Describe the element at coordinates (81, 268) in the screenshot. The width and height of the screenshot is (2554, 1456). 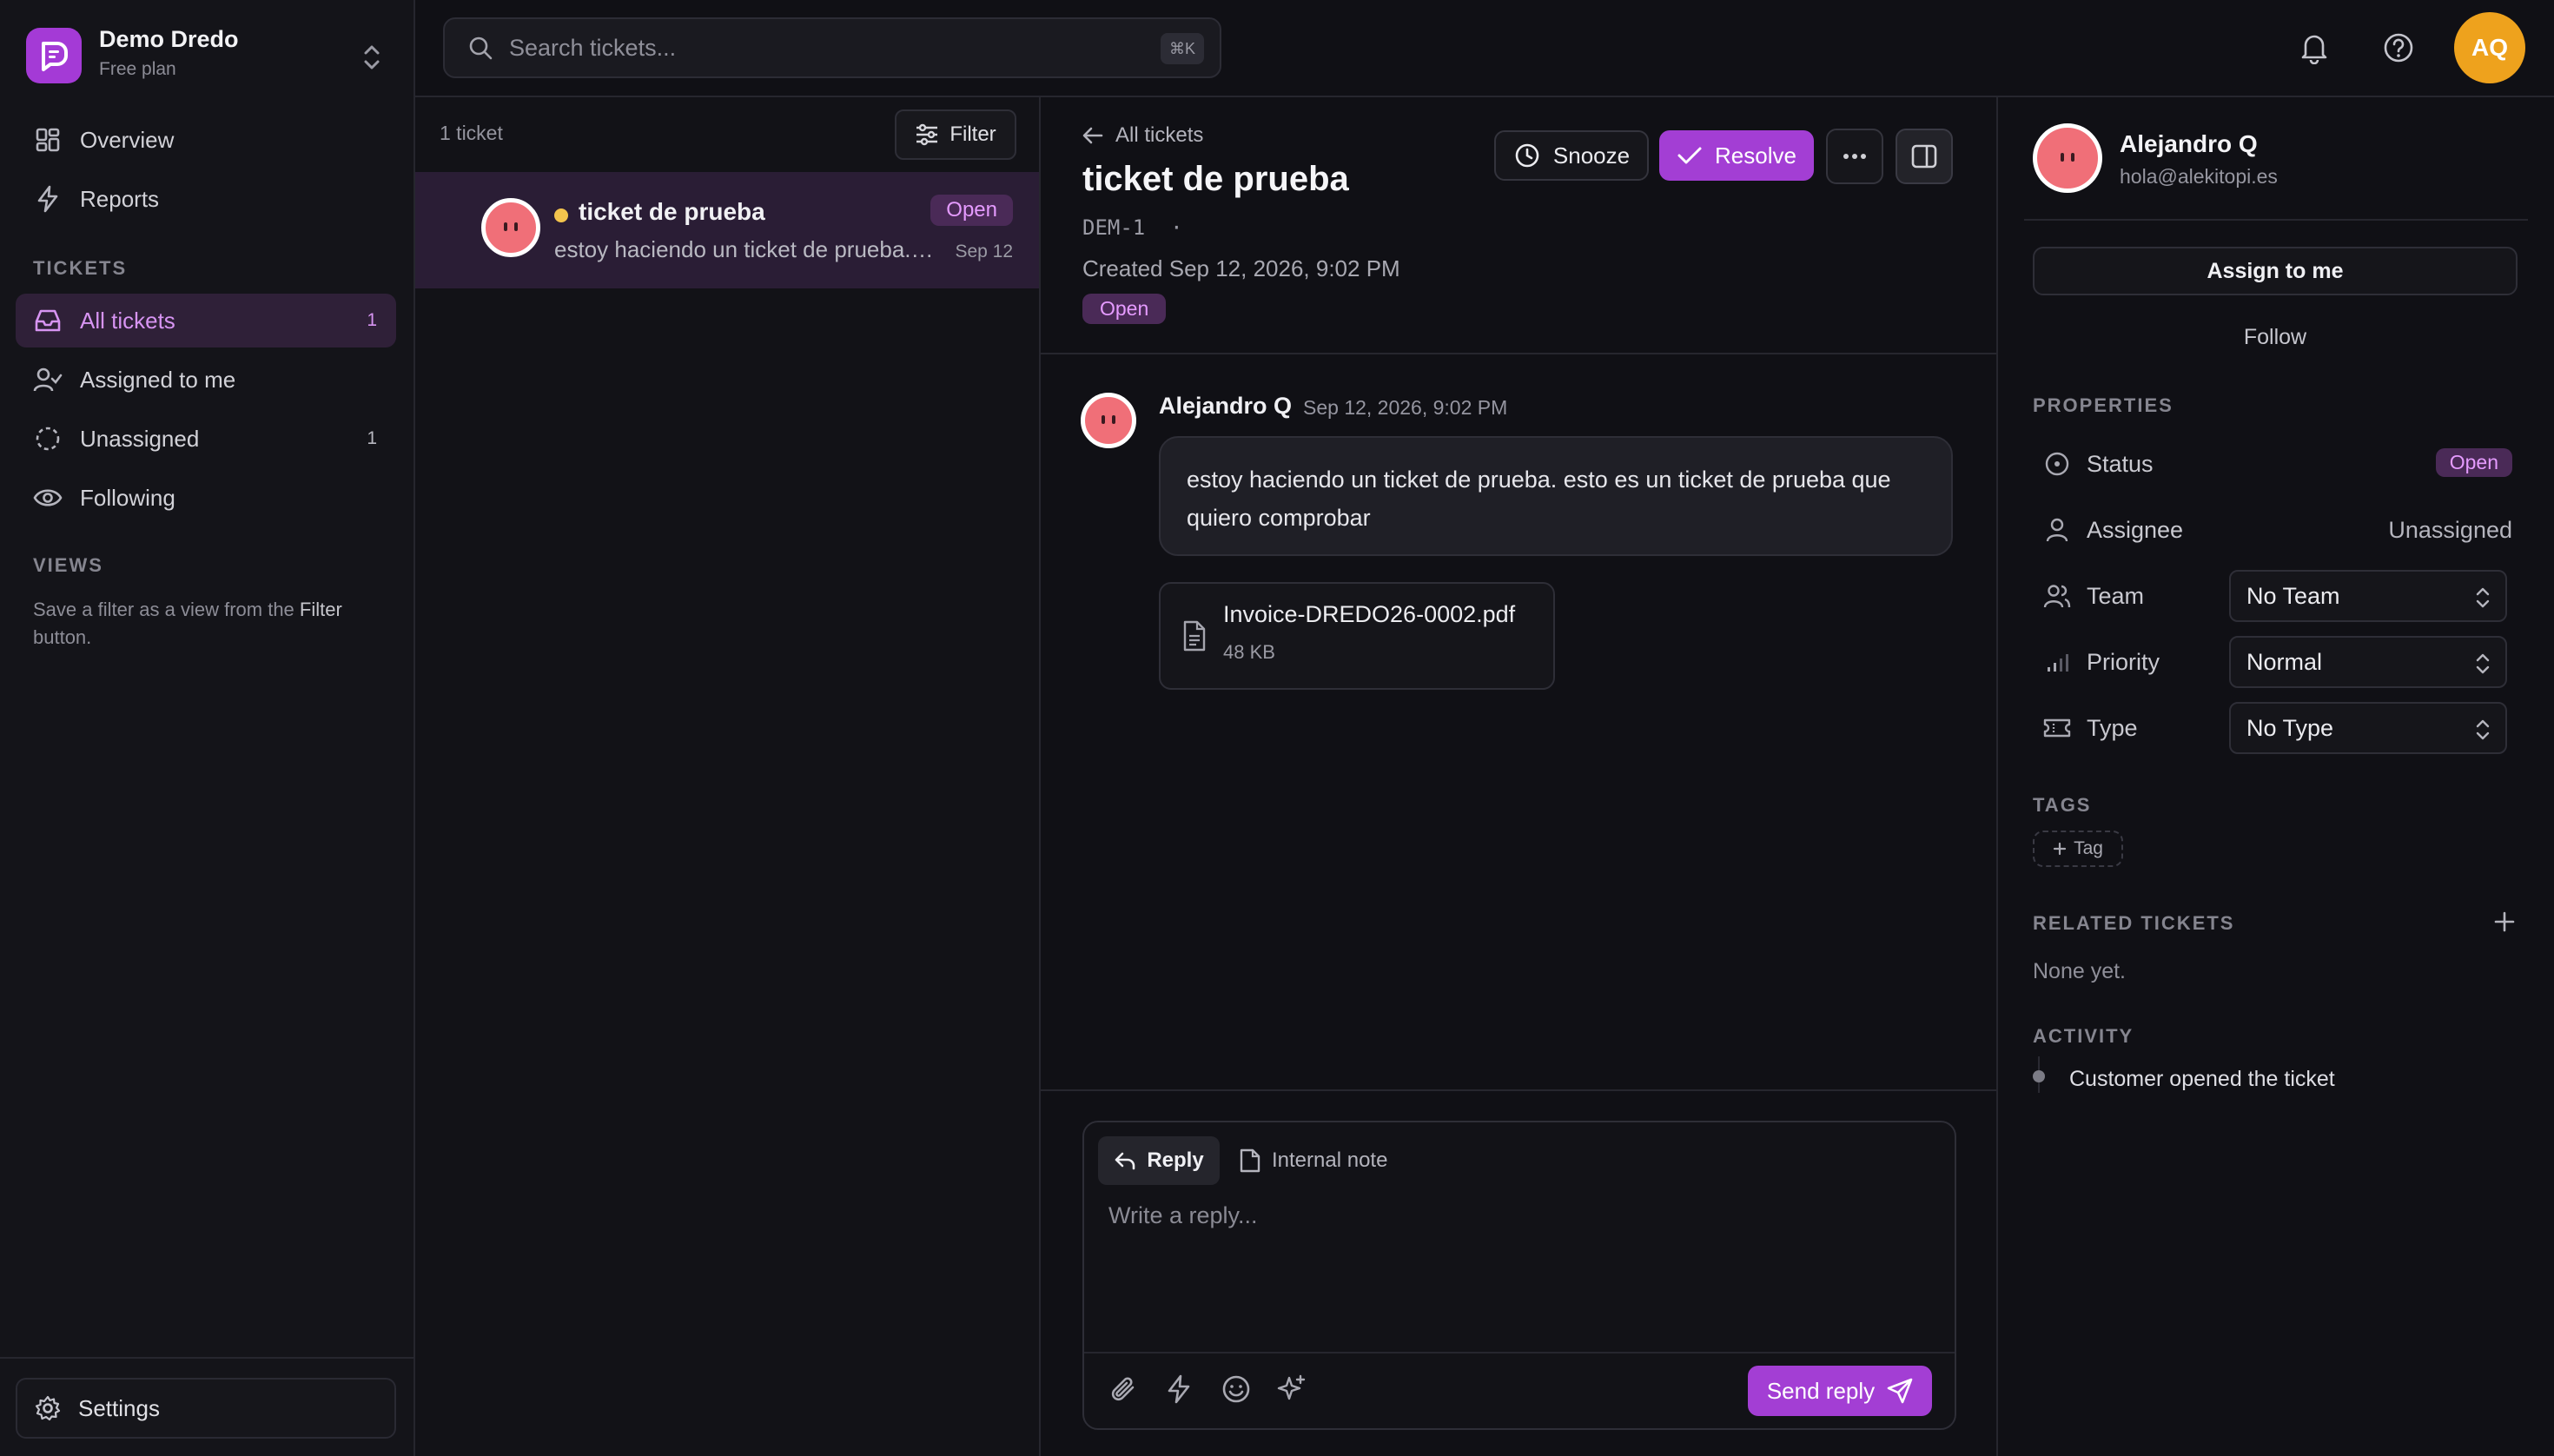
I see `tickets-section-label: TICKETS` at that location.